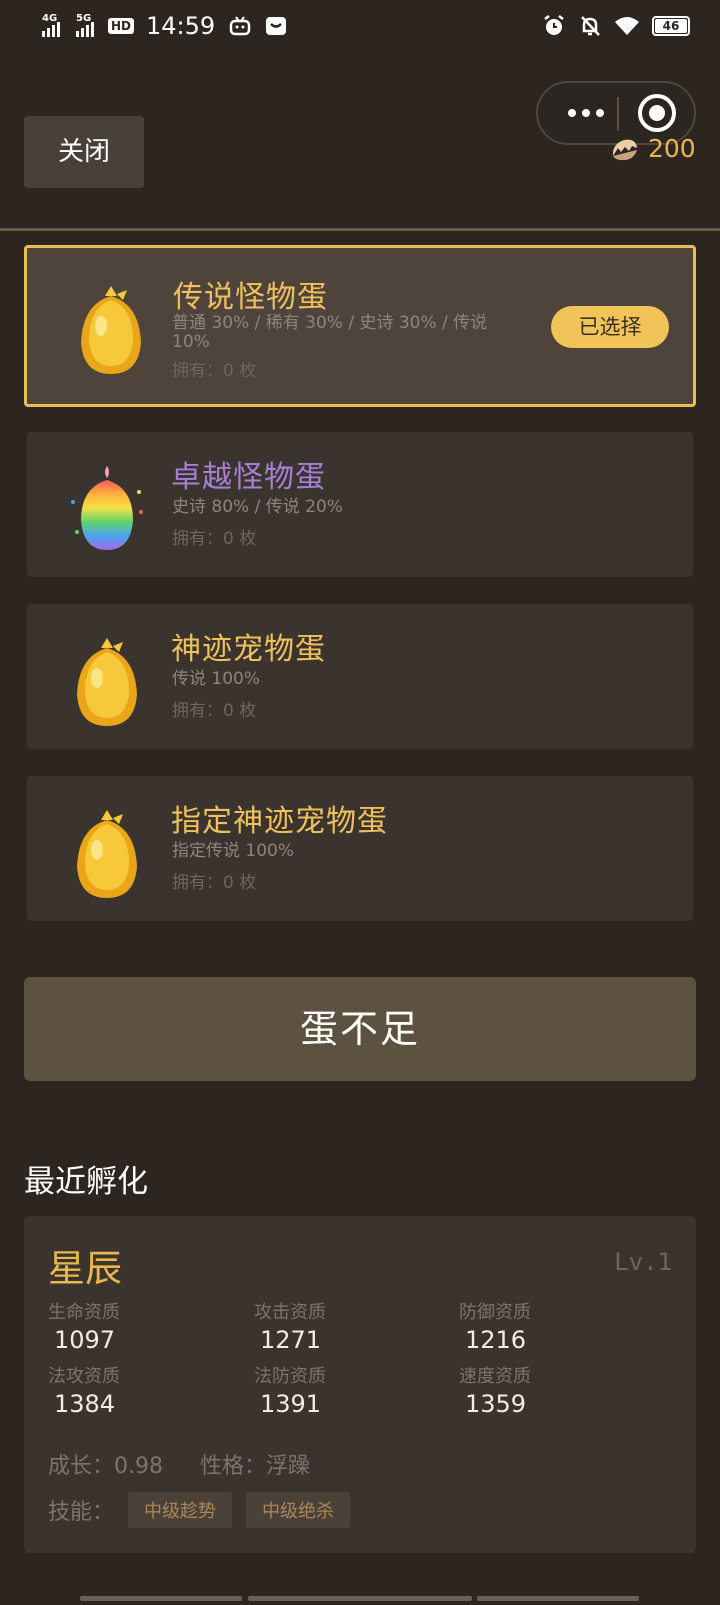 The width and height of the screenshot is (720, 1605). Describe the element at coordinates (290, 1376) in the screenshot. I see `stat-label: 法防资质` at that location.